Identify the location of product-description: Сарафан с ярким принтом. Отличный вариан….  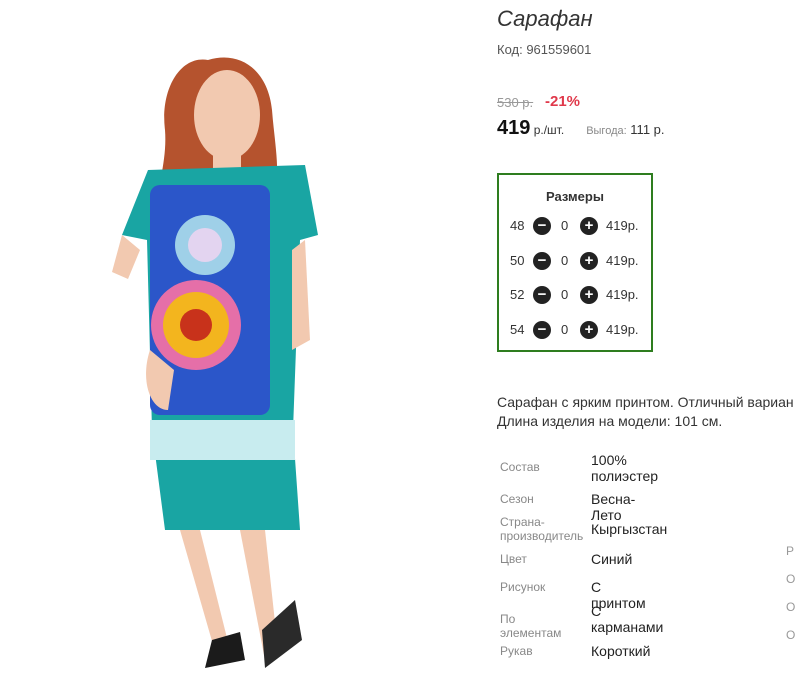
(645, 412).